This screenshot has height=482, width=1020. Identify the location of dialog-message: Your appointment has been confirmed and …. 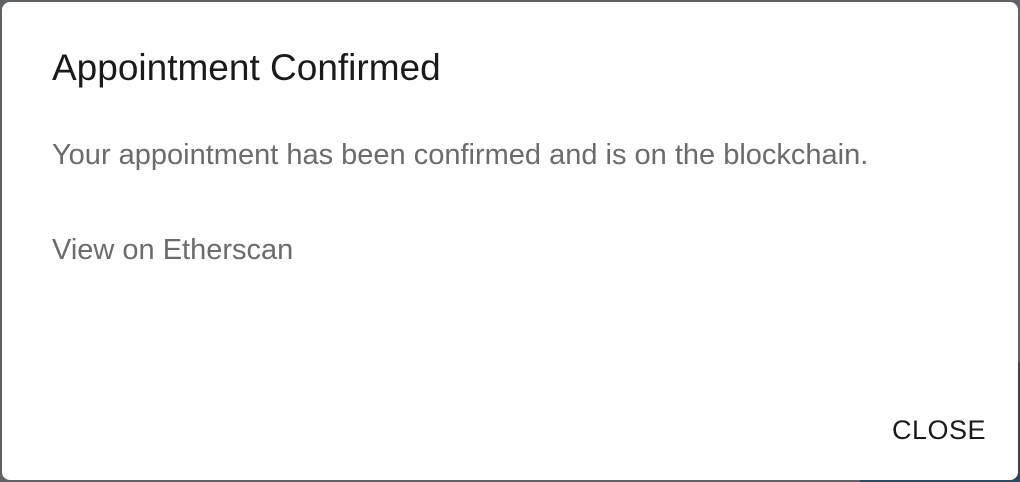
(460, 155).